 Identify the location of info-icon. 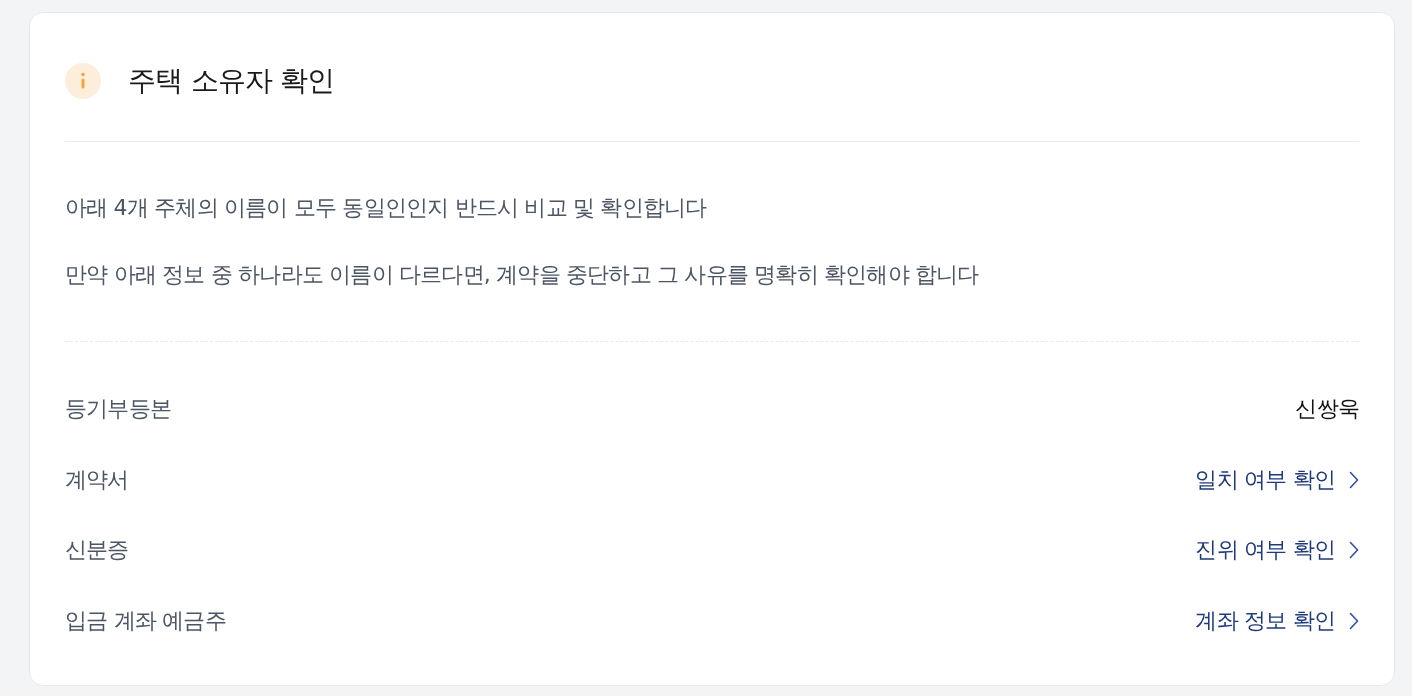
(83, 81).